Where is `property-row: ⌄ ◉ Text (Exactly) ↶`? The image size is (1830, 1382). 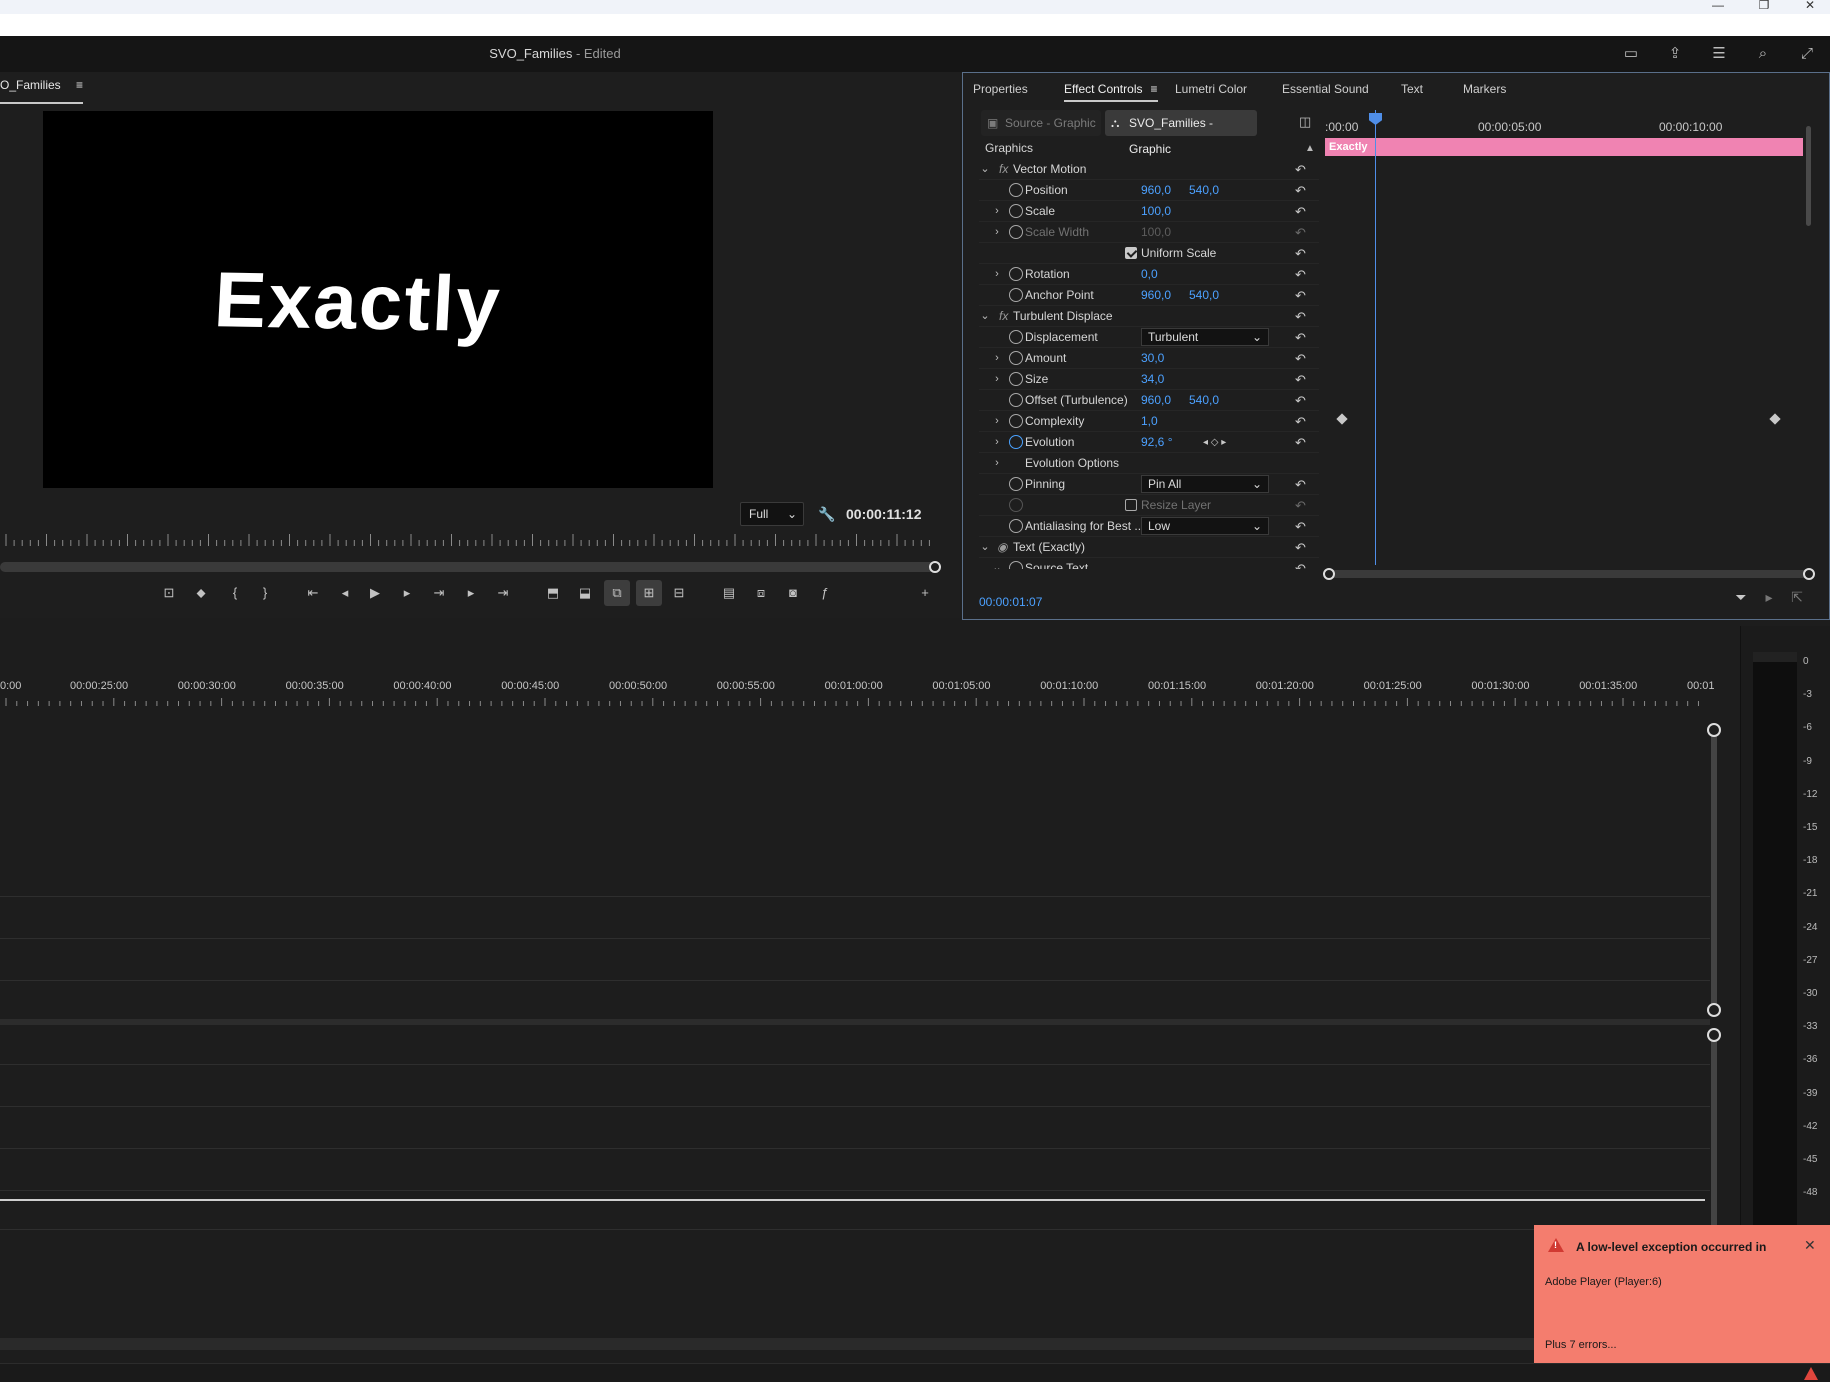 property-row: ⌄ ◉ Text (Exactly) ↶ is located at coordinates (1149, 547).